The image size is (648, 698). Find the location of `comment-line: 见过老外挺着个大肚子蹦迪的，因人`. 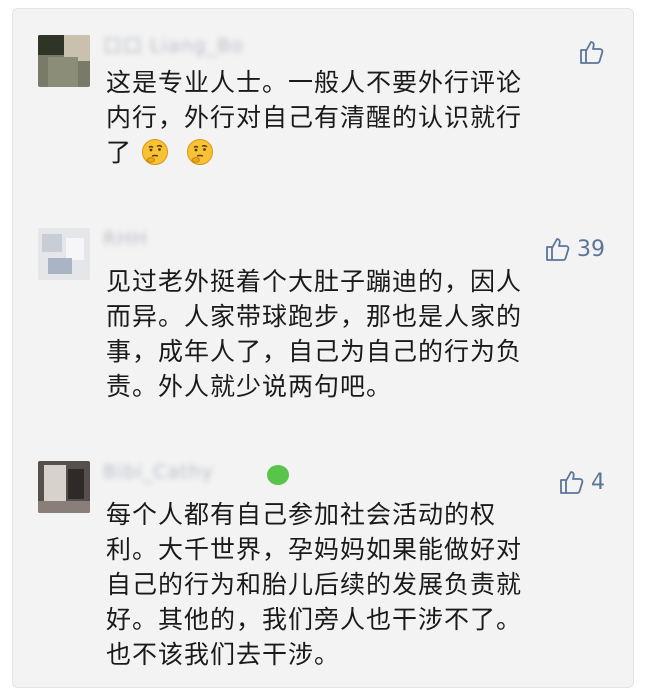

comment-line: 见过老外挺着个大肚子蹦迪的，因人 is located at coordinates (314, 281).